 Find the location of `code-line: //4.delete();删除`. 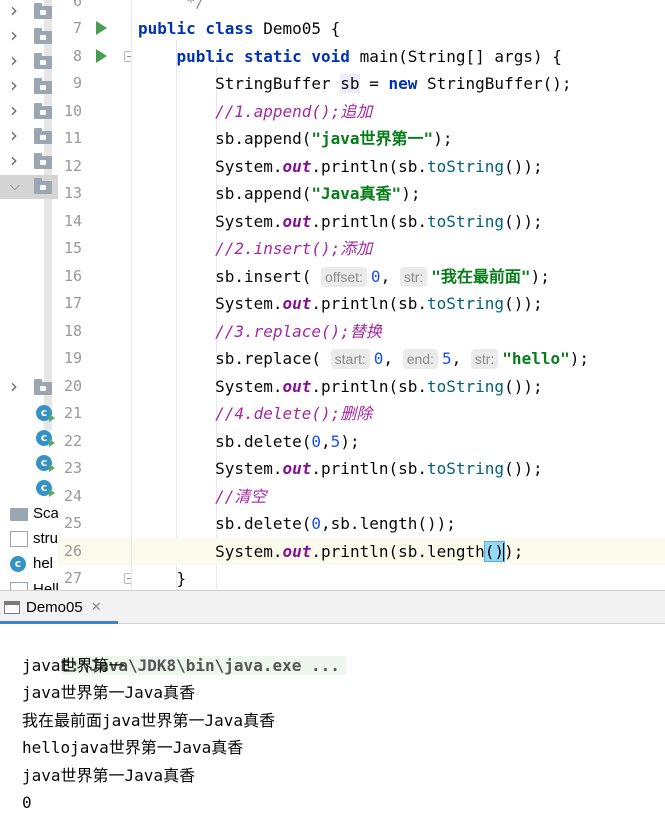

code-line: //4.delete();删除 is located at coordinates (398, 414).